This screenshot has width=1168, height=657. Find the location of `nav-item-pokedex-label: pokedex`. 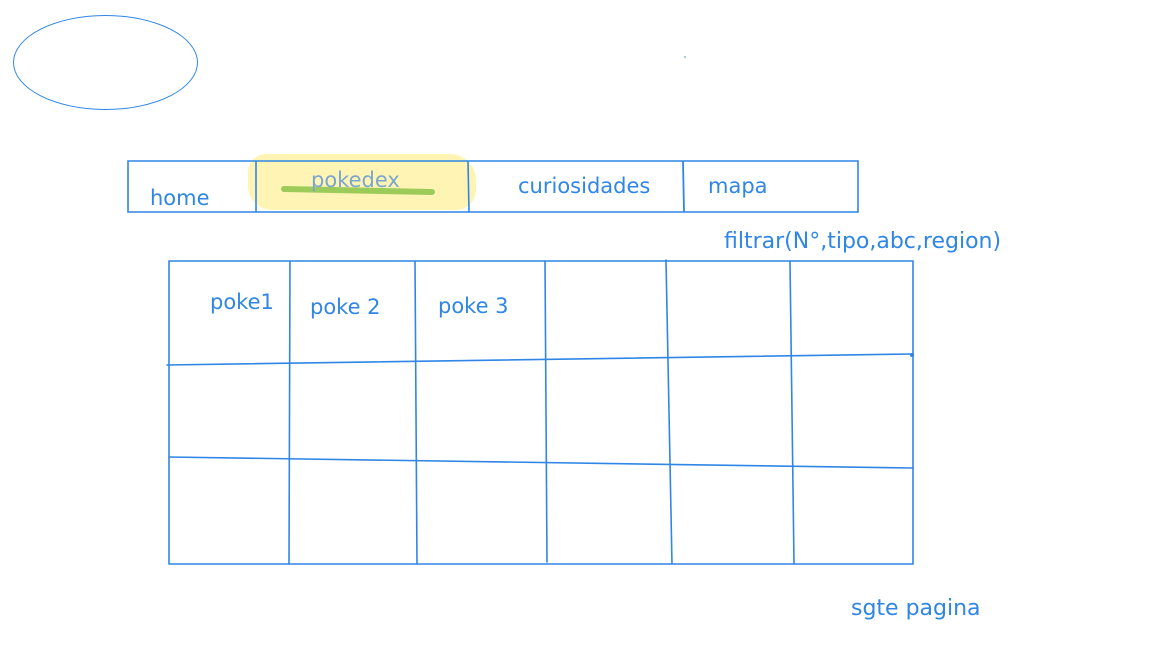

nav-item-pokedex-label: pokedex is located at coordinates (355, 180).